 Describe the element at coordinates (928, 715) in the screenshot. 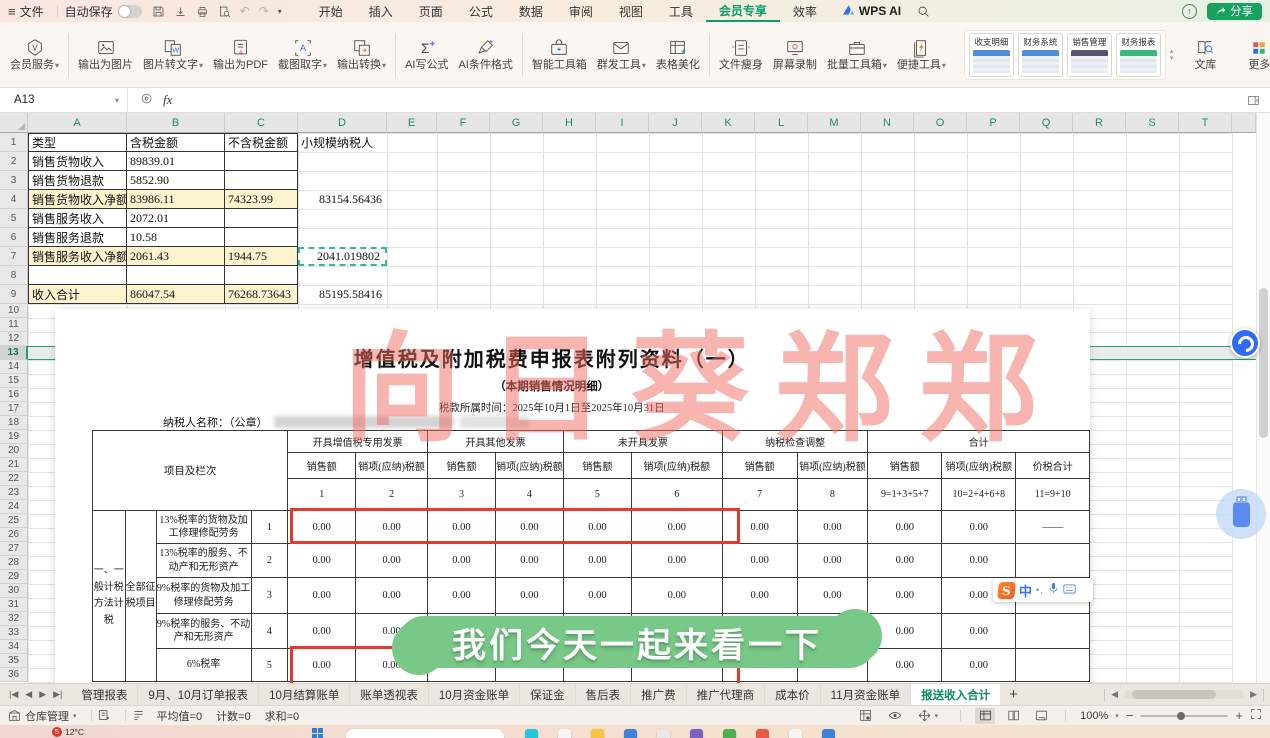

I see `hand-drag-icon: ▾` at that location.